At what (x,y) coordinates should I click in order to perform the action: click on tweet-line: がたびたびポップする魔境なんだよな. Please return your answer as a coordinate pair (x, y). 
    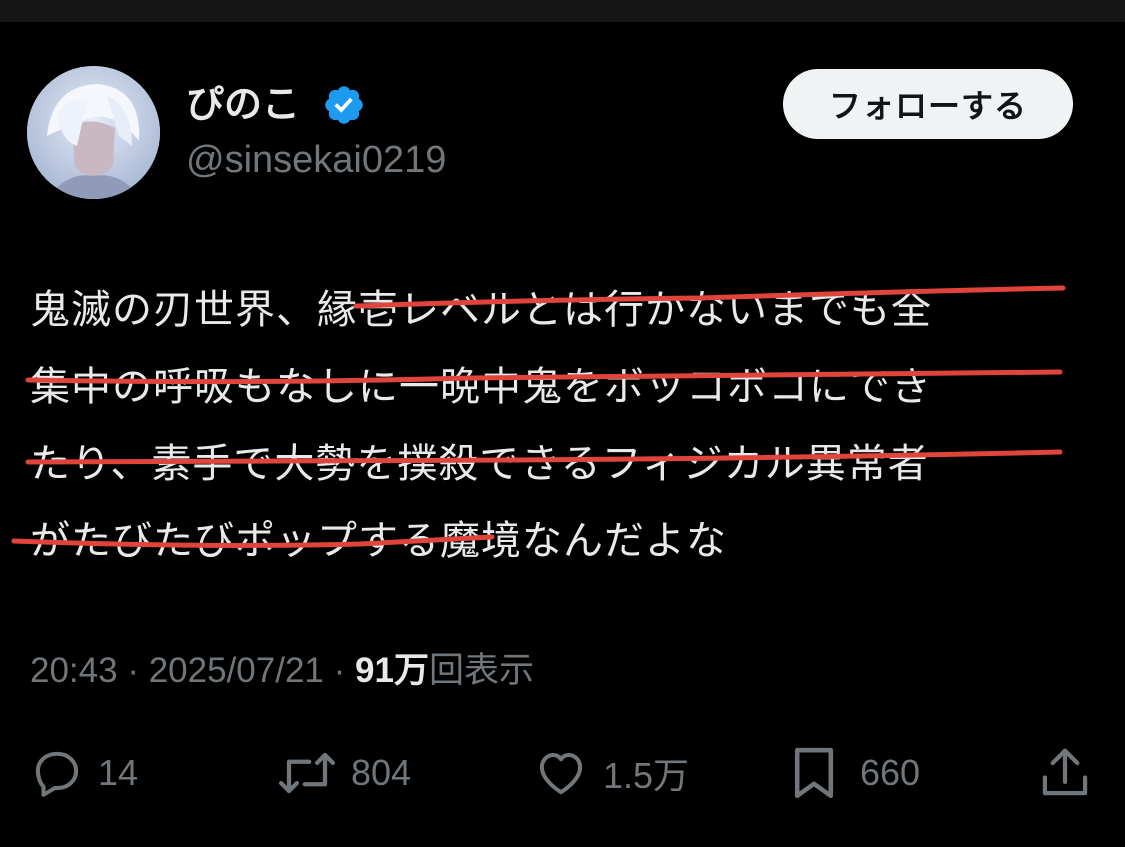
    Looking at the image, I should click on (378, 541).